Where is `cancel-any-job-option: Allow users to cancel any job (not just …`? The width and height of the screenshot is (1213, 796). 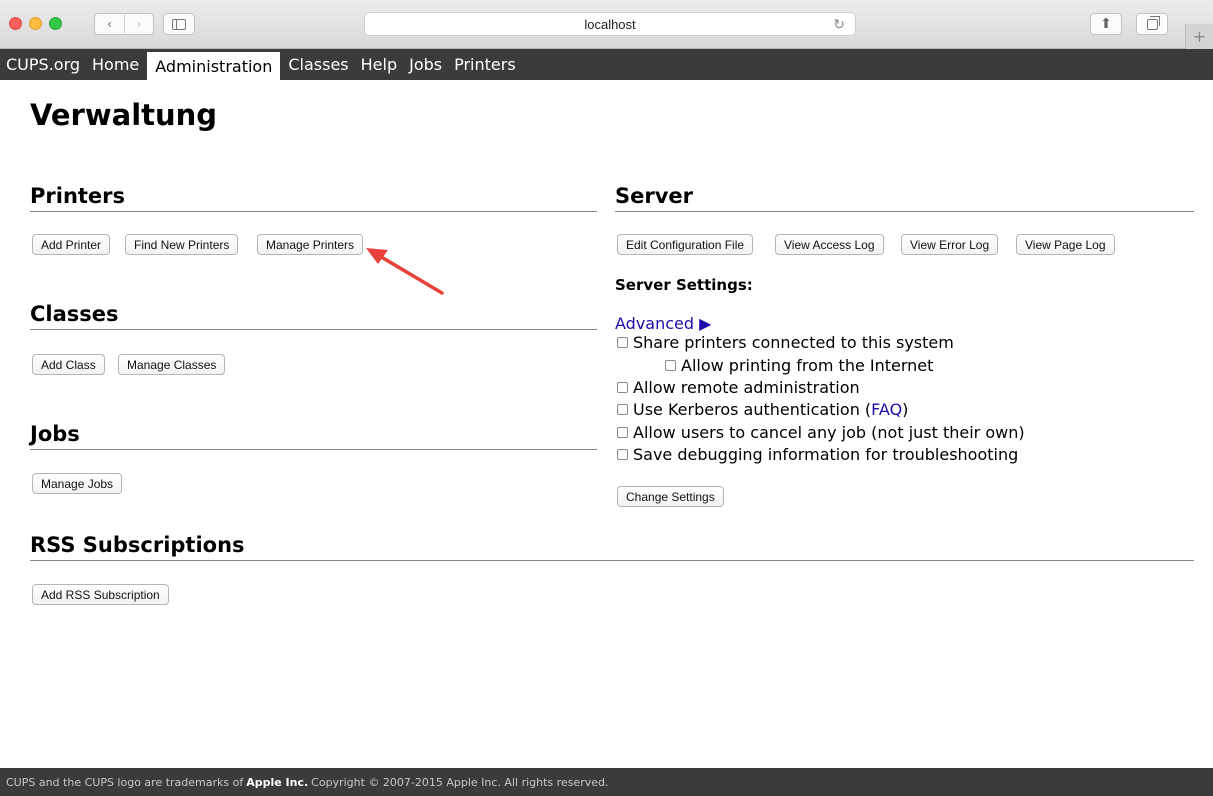
cancel-any-job-option: Allow users to cancel any job (not just … is located at coordinates (821, 432).